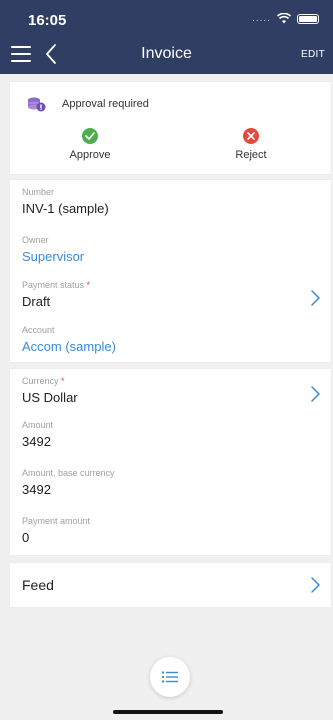 This screenshot has height=720, width=333. What do you see at coordinates (36, 489) in the screenshot?
I see `amount-base-value: 3492` at bounding box center [36, 489].